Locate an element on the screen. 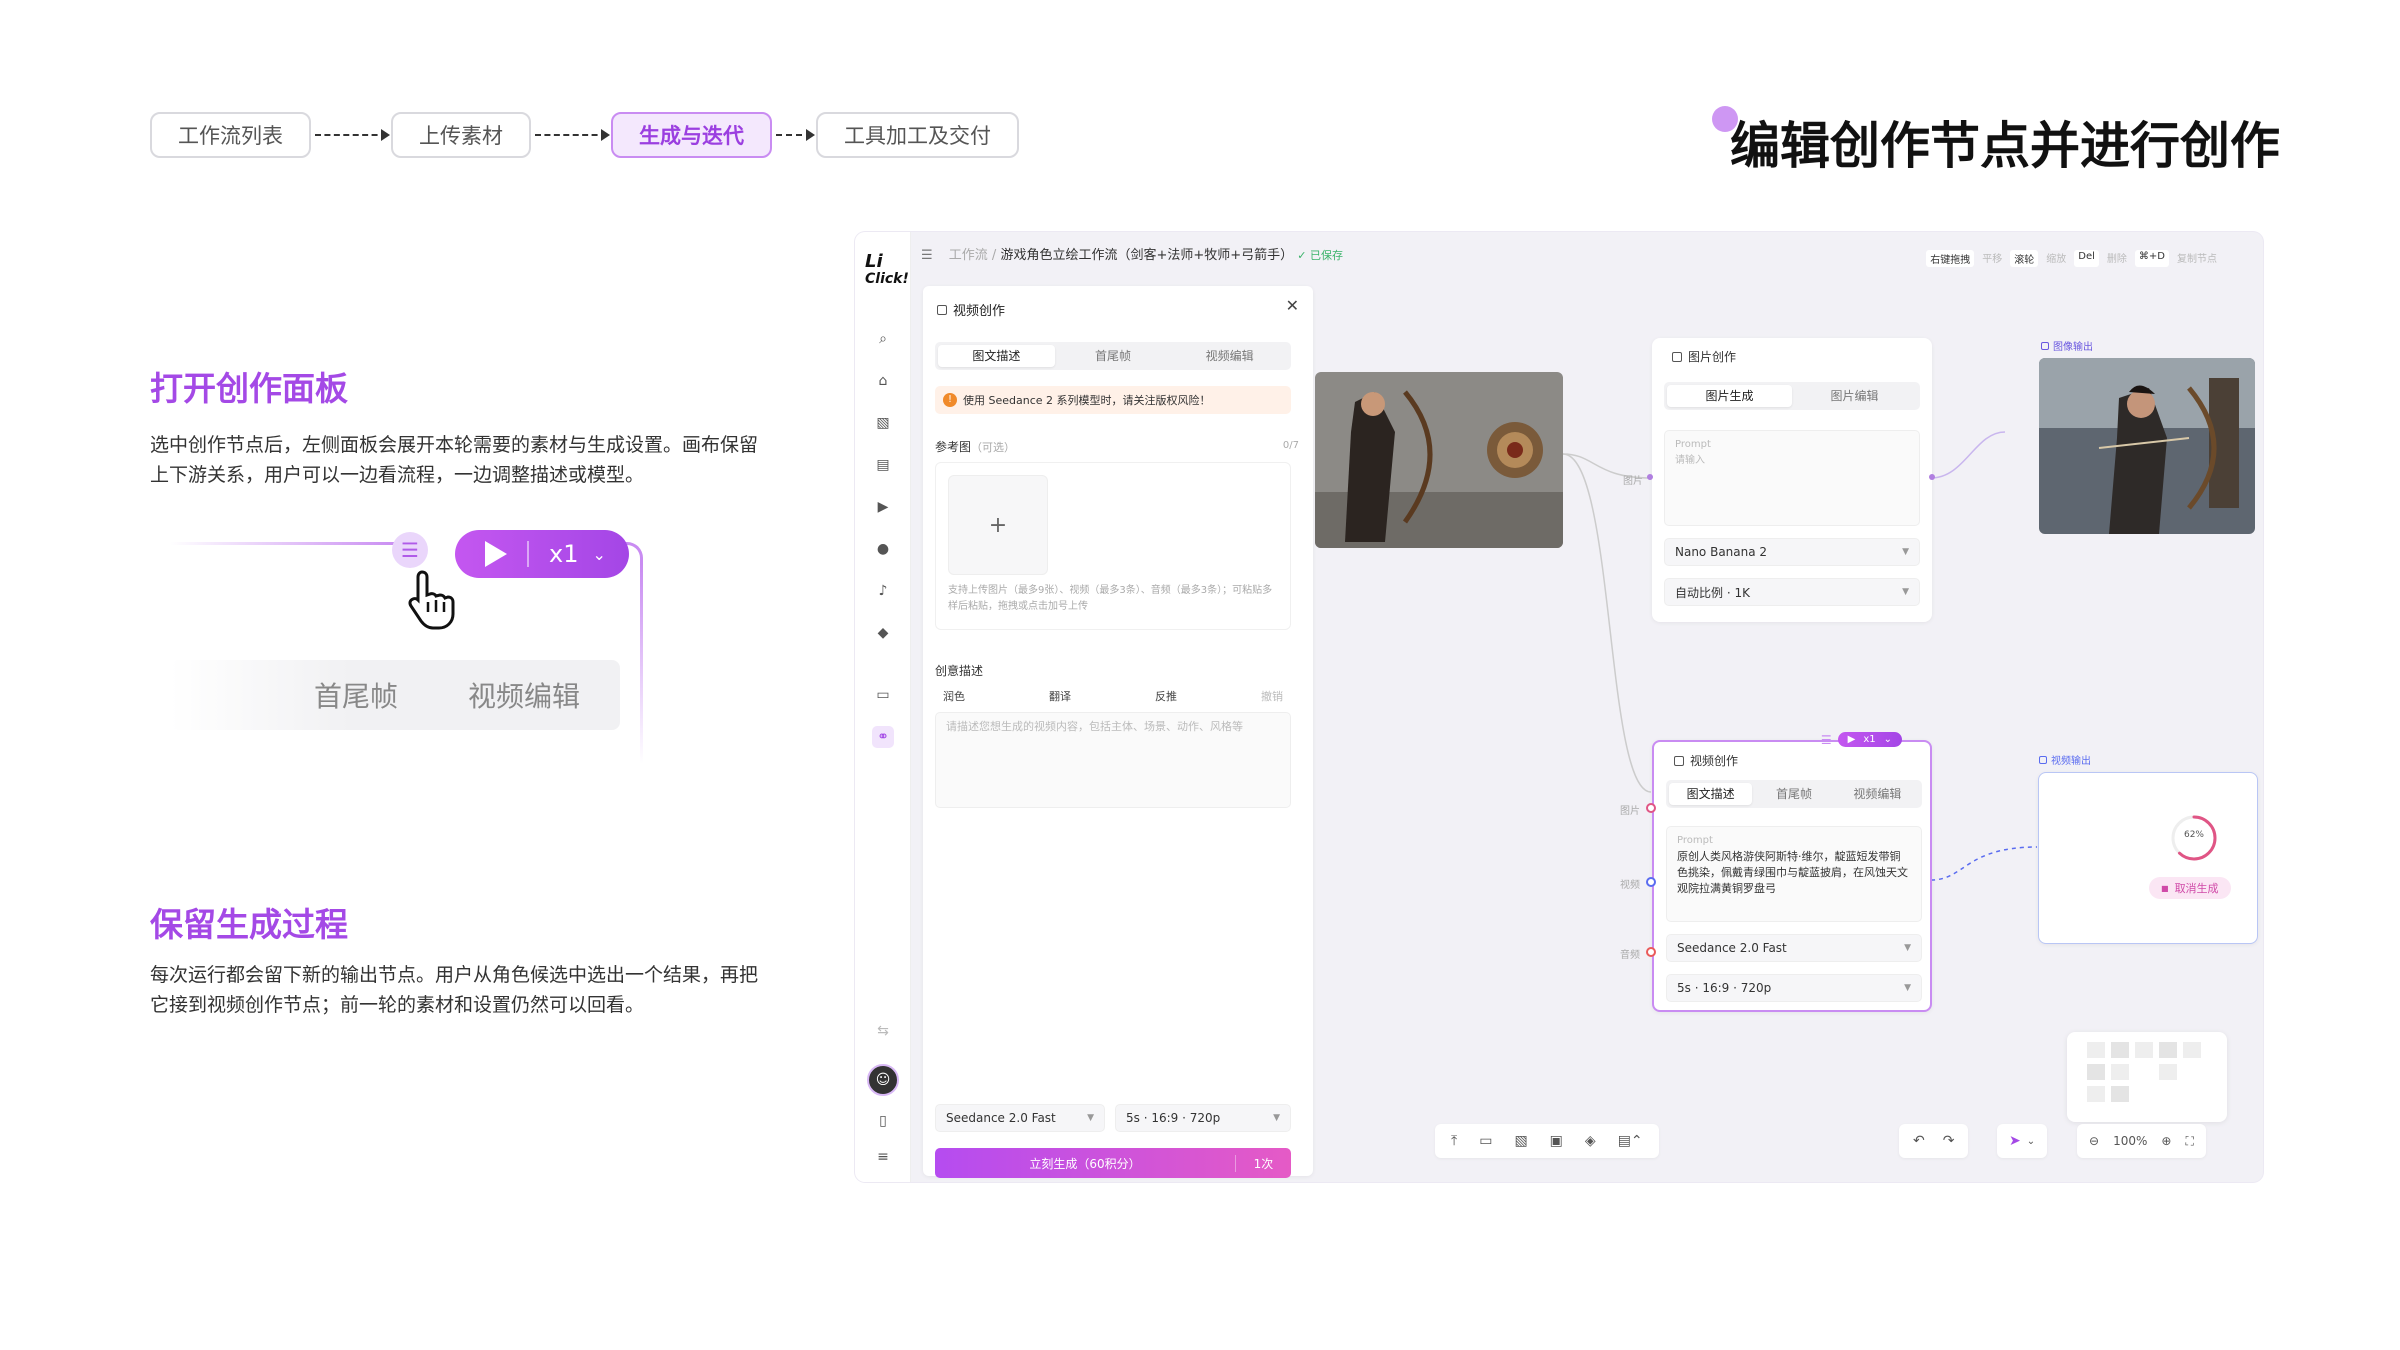 This screenshot has height=1350, width=2400. section-title-open-panel: 打开创作面板 is located at coordinates (249, 388).